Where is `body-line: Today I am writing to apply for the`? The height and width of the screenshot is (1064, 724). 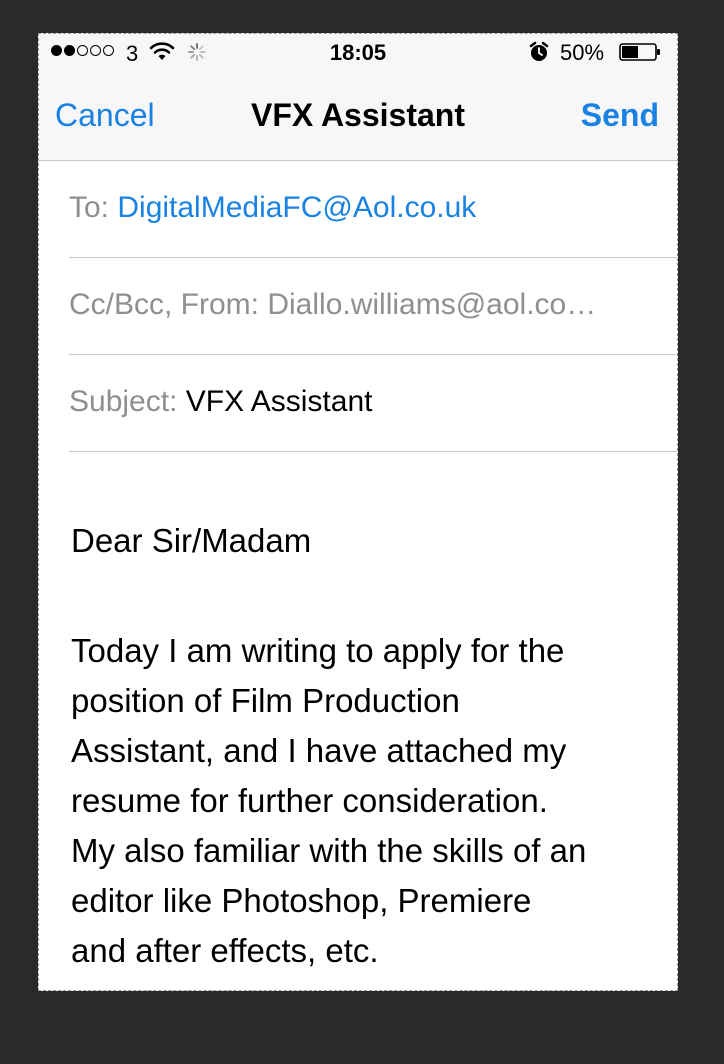 body-line: Today I am writing to apply for the is located at coordinates (318, 650).